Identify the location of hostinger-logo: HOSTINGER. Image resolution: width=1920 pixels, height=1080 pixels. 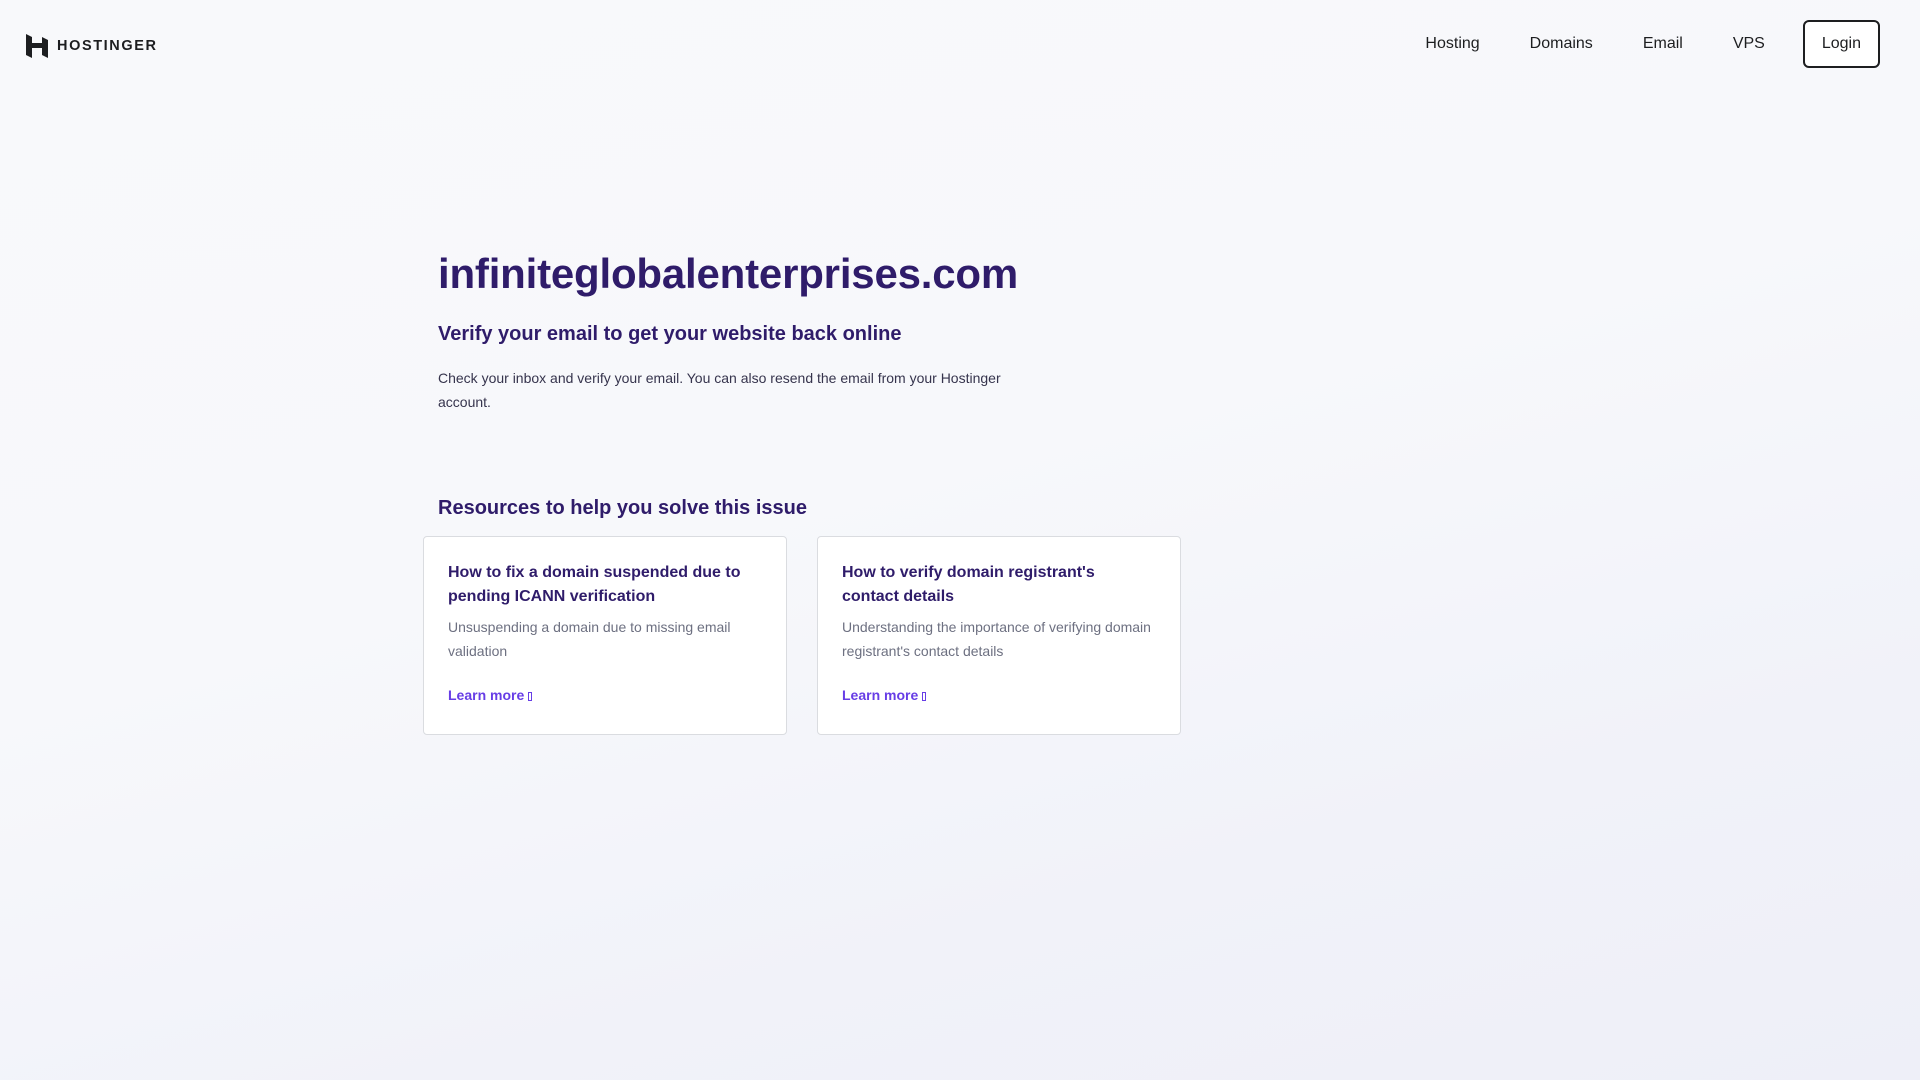
(92, 46).